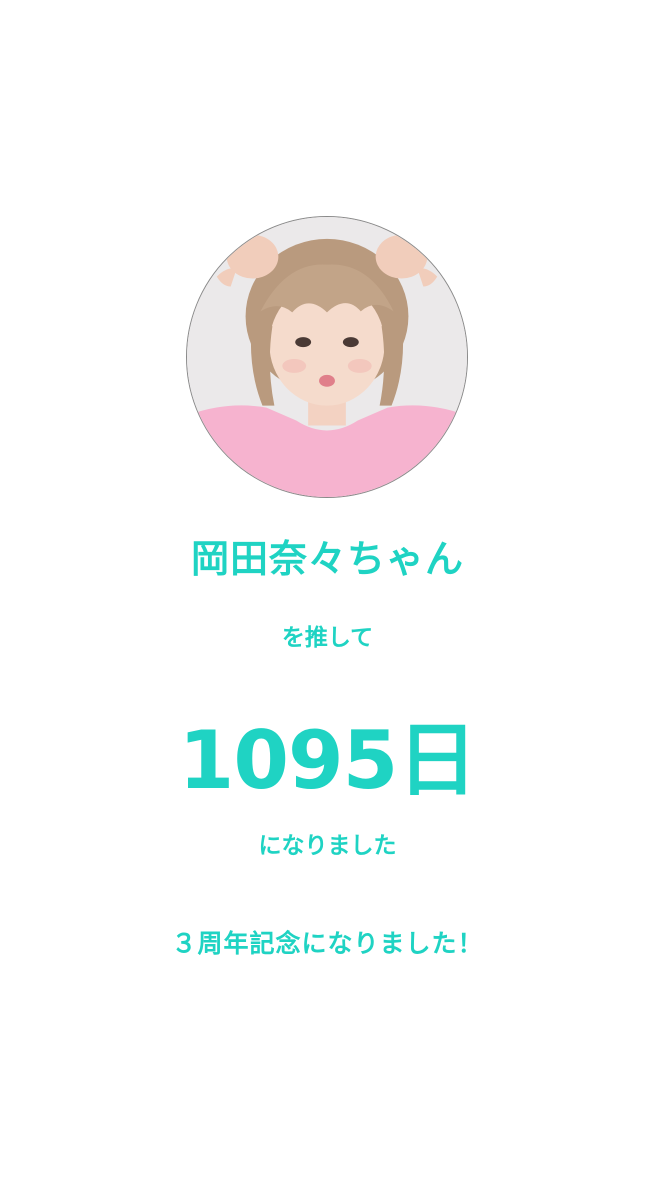  I want to click on days-count: 1095日, so click(328, 760).